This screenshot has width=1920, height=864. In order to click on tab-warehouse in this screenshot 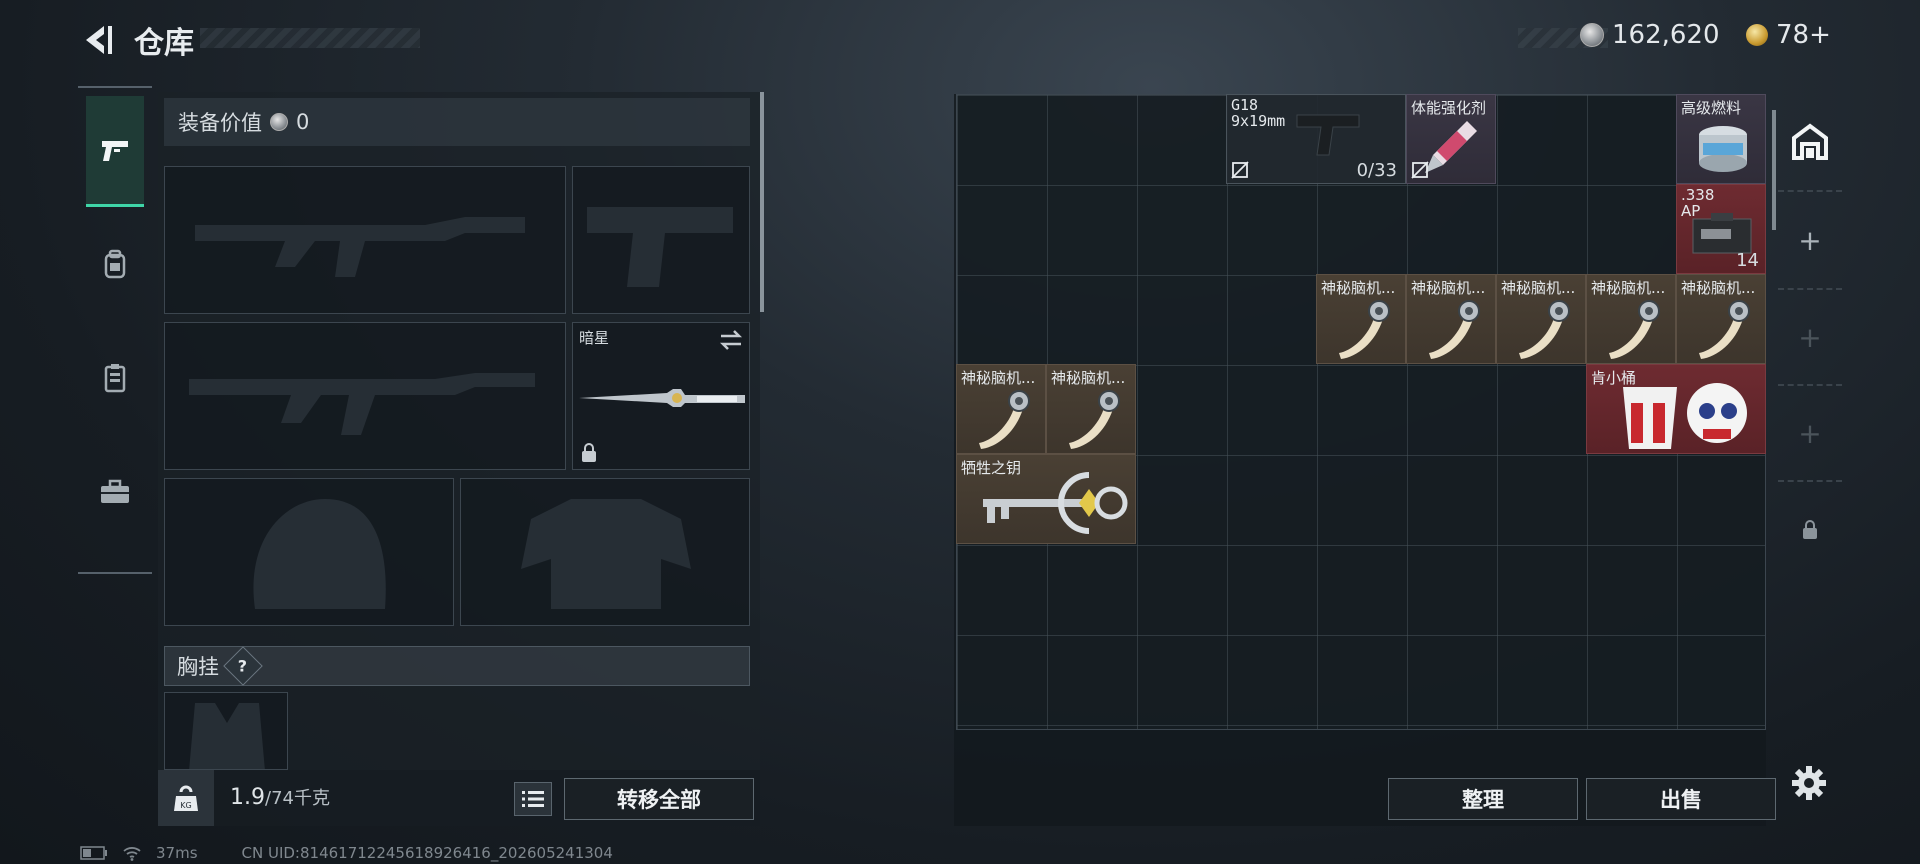, I will do `click(1810, 143)`.